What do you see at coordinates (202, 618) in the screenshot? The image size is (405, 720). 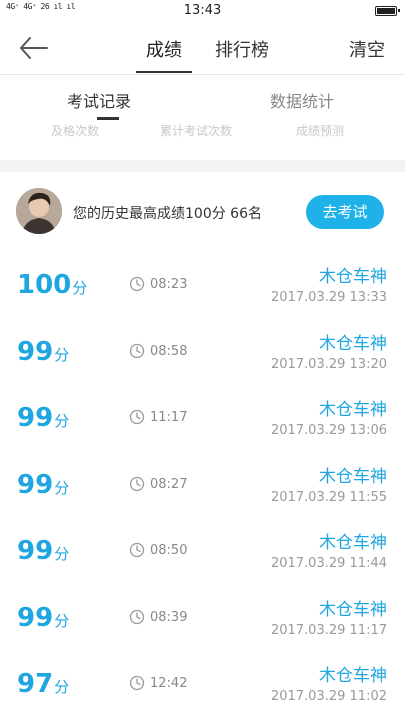 I see `list-item: 99分 08:39 木仓车神 2017.03.29 11:17` at bounding box center [202, 618].